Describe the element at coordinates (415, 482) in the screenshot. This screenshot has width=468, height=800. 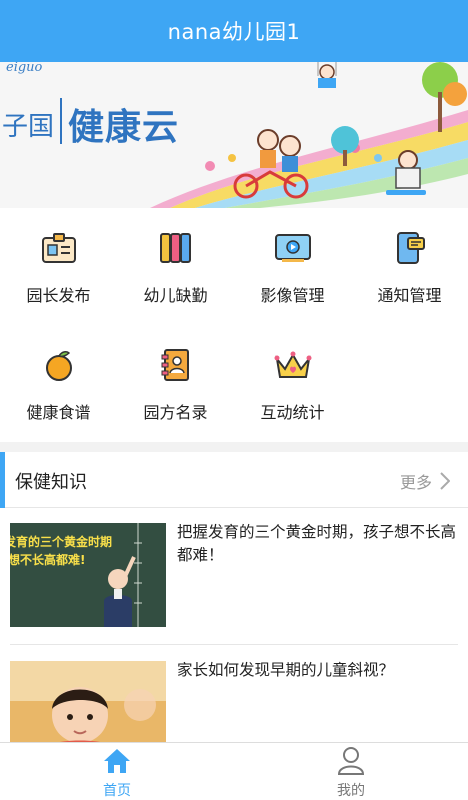
I see `more-label: 更多` at that location.